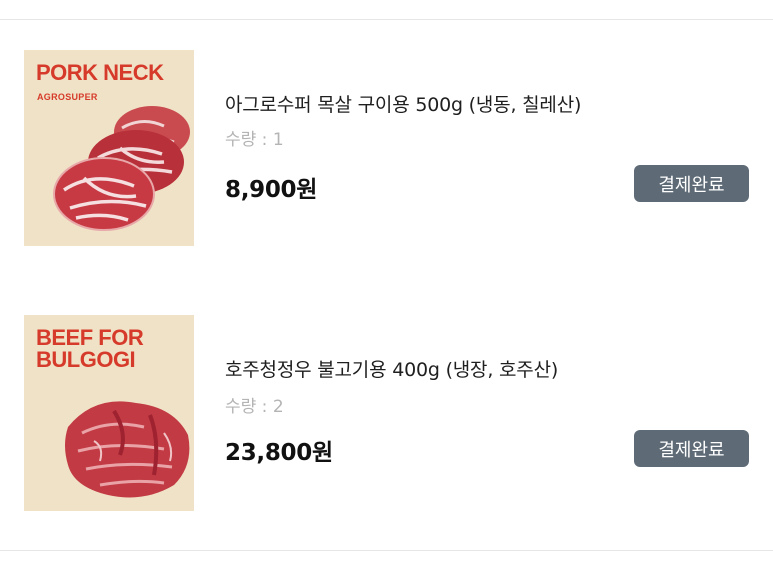 The height and width of the screenshot is (569, 773). Describe the element at coordinates (109, 148) in the screenshot. I see `product-thumbnail-pork-neck: PORK NECK AGROSUPER` at that location.